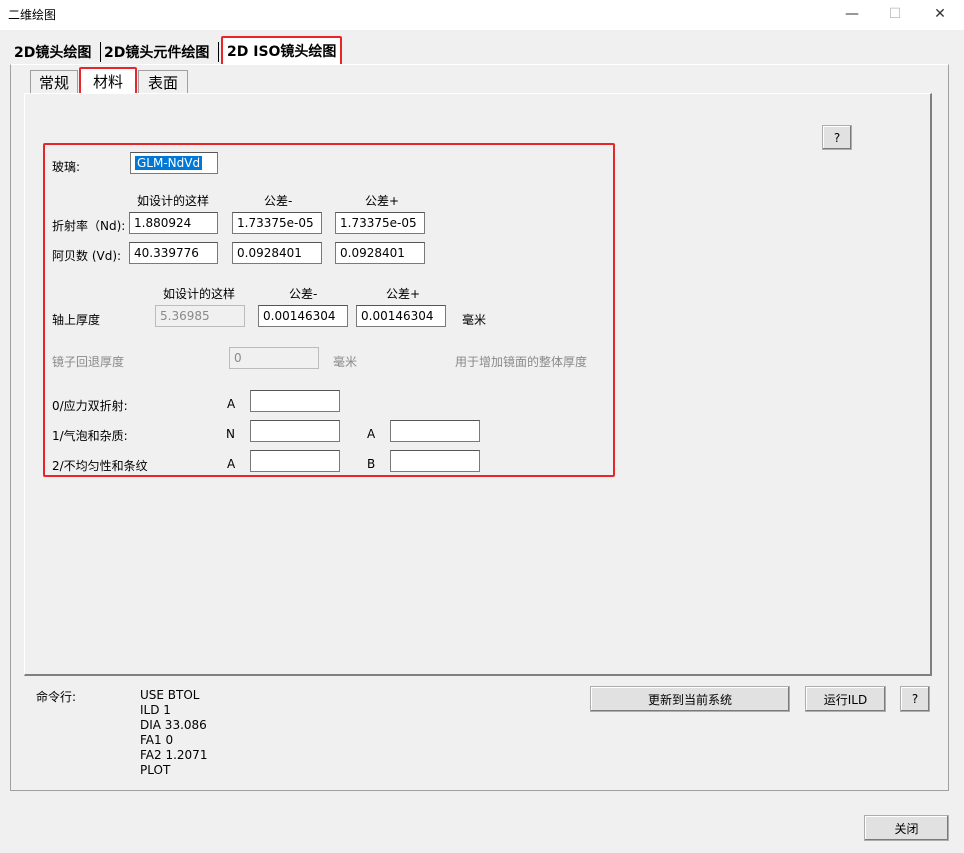 Image resolution: width=964 pixels, height=853 pixels. Describe the element at coordinates (157, 740) in the screenshot. I see `command-line-3: FA1 0` at that location.